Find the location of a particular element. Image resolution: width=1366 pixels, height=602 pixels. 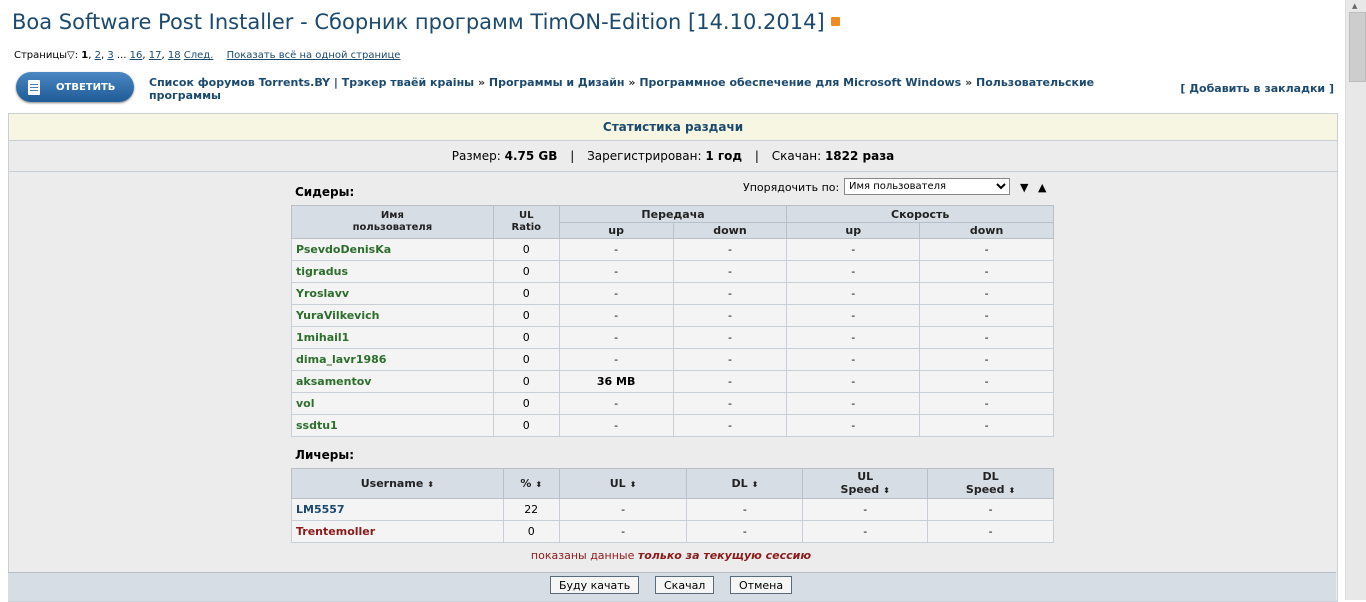

col-header-ul-speed: UL Speed ⬍ is located at coordinates (865, 483).